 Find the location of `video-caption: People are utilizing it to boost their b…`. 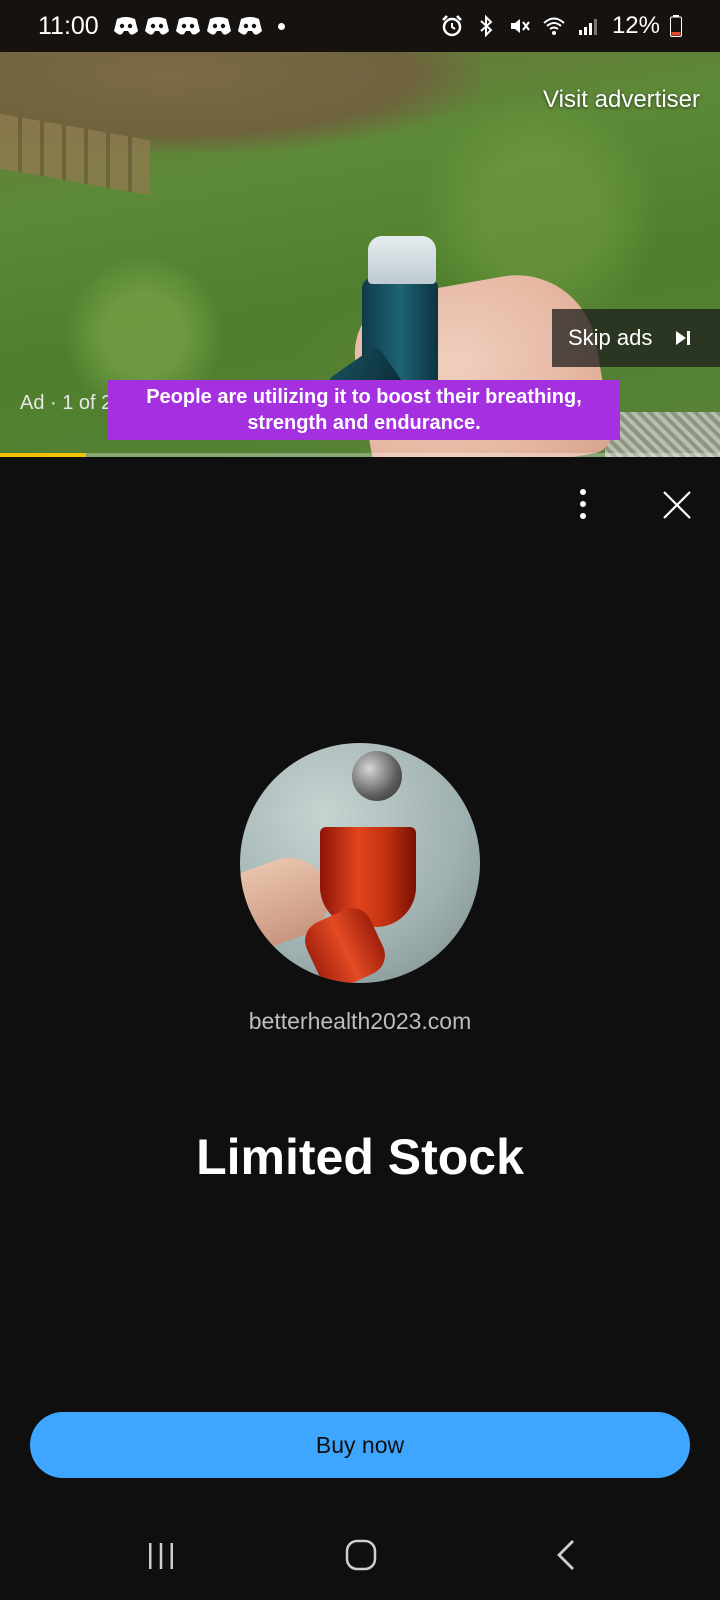

video-caption: People are utilizing it to boost their b… is located at coordinates (364, 410).